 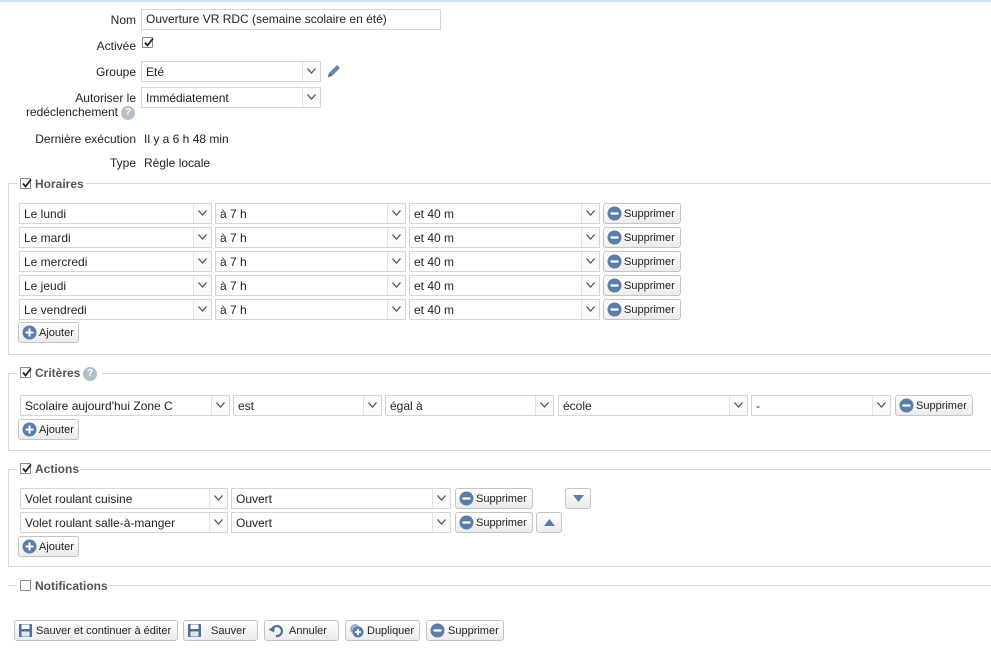 What do you see at coordinates (26, 468) in the screenshot?
I see `actions-checkbox` at bounding box center [26, 468].